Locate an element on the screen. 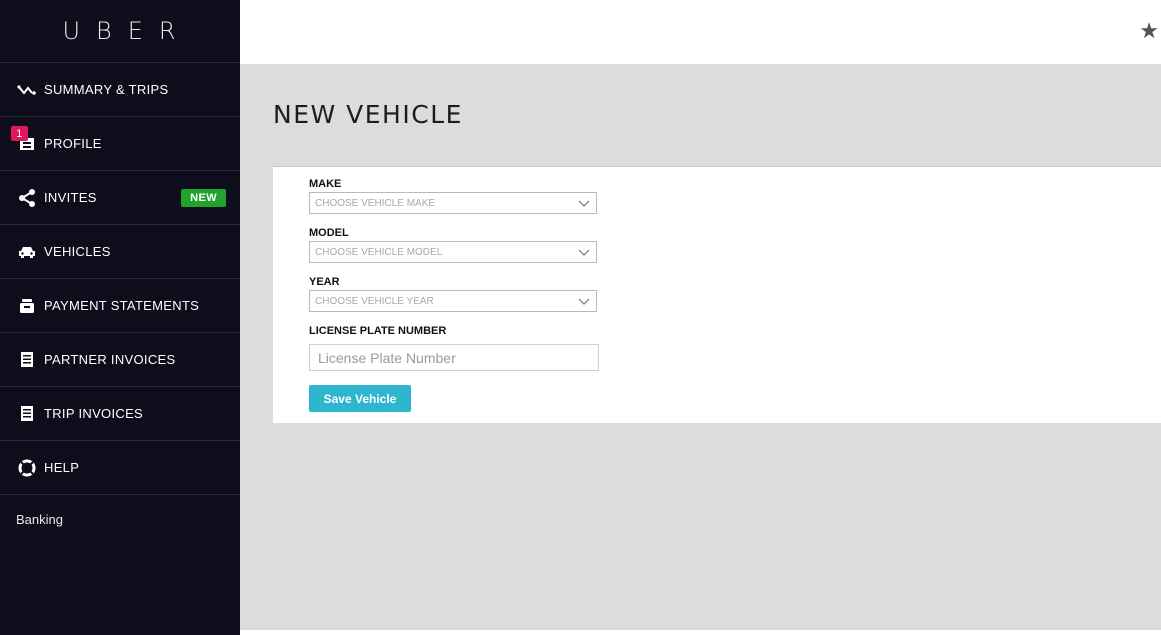 The width and height of the screenshot is (1161, 635). sidebar-item-label: HELP is located at coordinates (62, 467).